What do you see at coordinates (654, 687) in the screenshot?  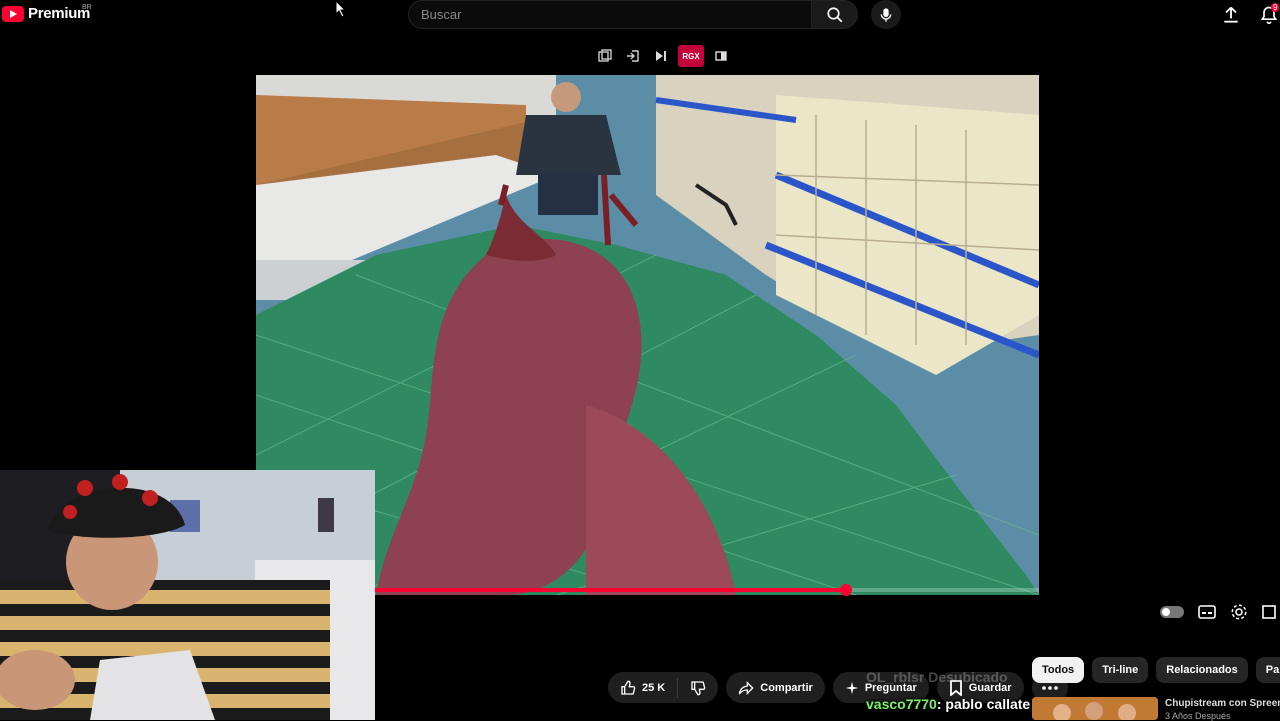 I see `like-count: 25 K` at bounding box center [654, 687].